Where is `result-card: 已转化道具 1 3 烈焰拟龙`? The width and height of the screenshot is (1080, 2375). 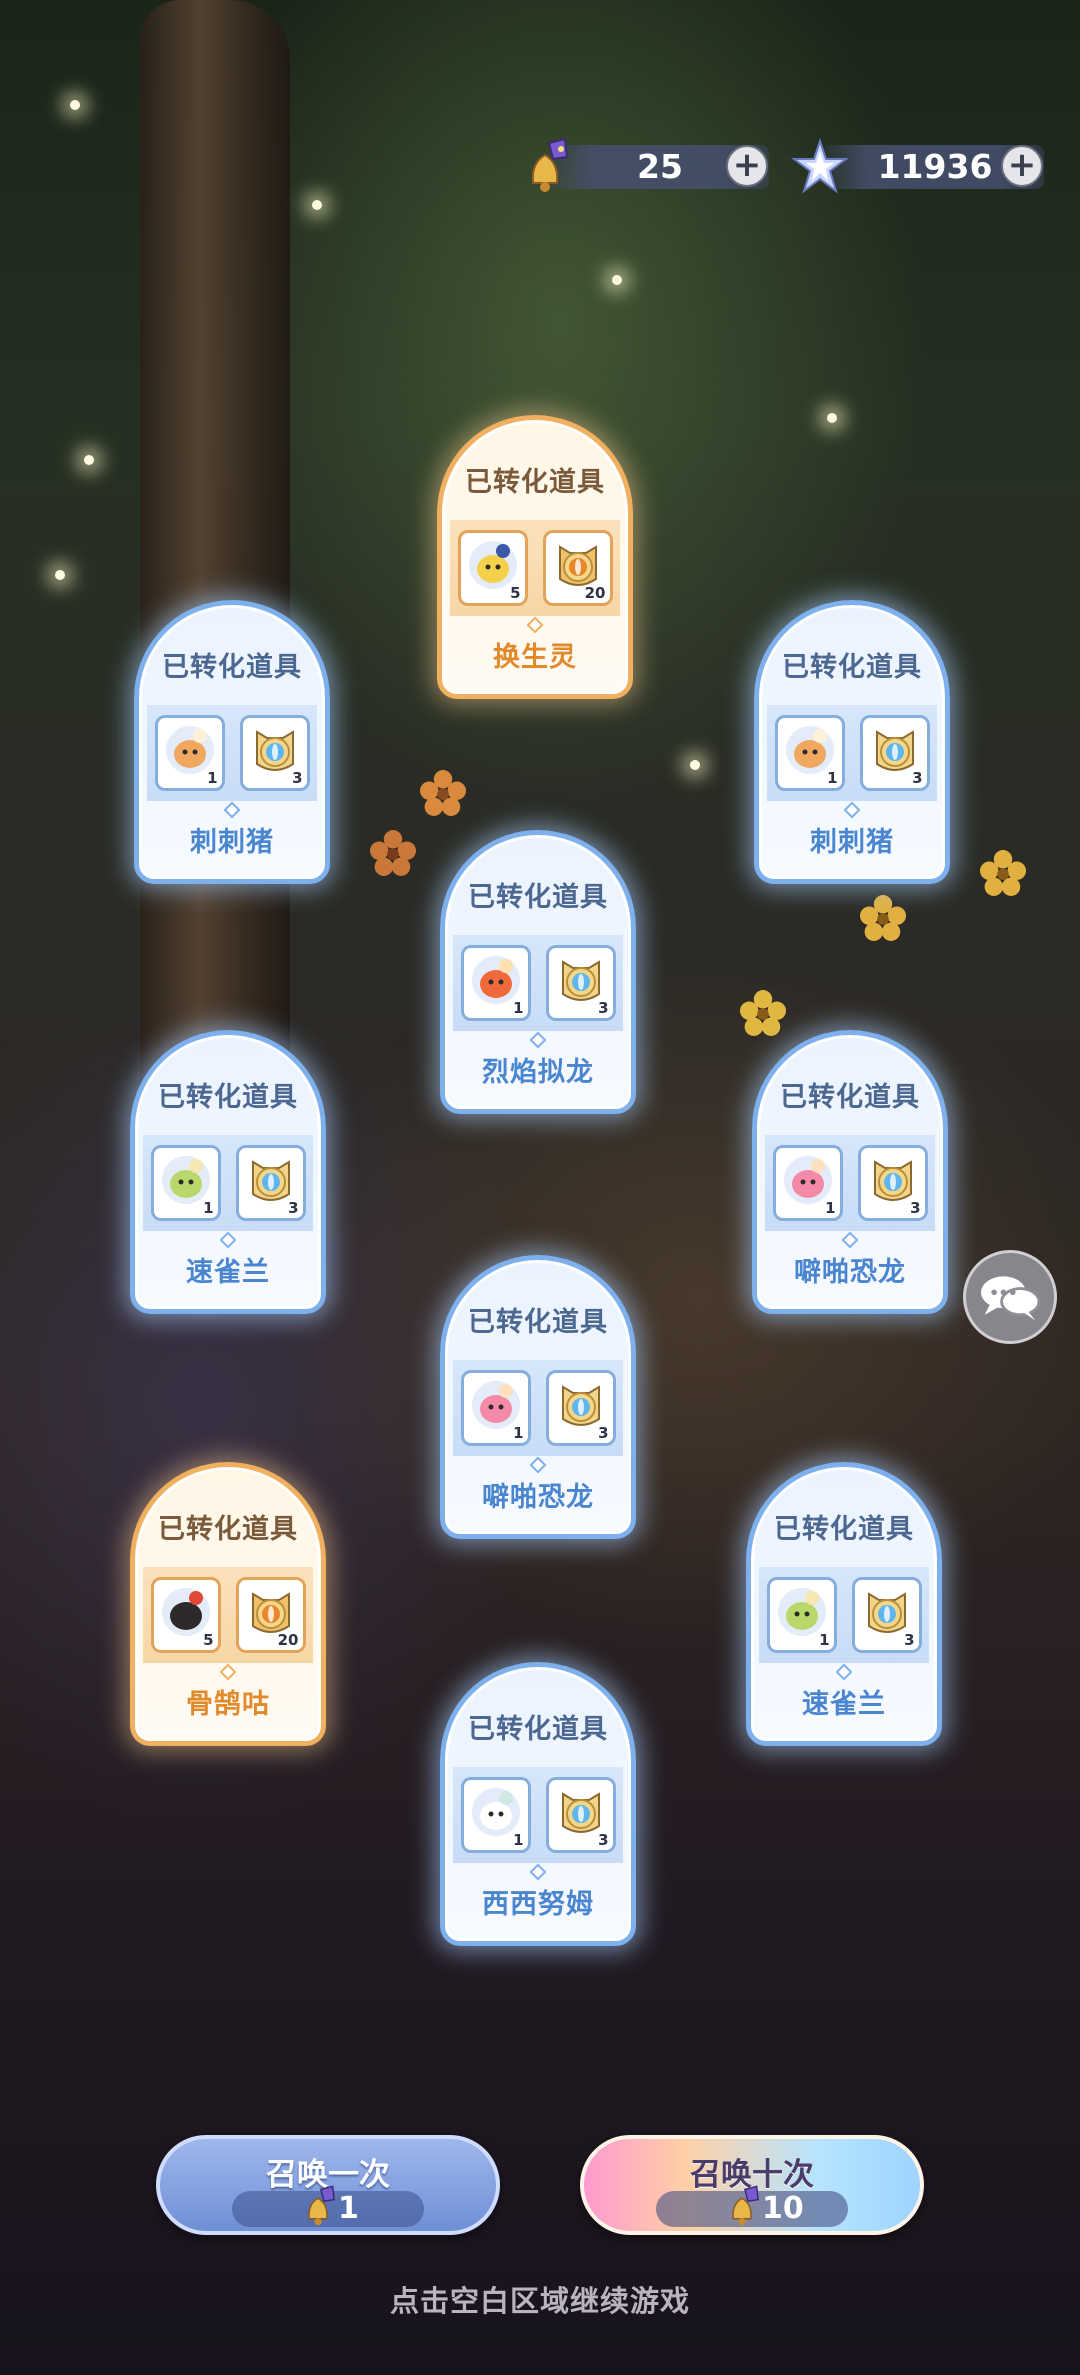 result-card: 已转化道具 1 3 烈焰拟龙 is located at coordinates (538, 972).